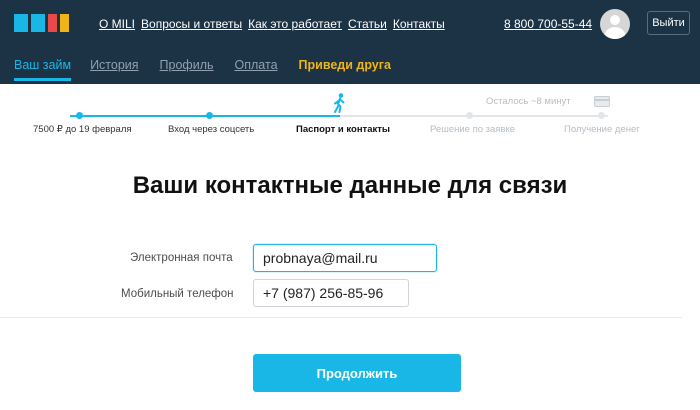  I want to click on mili-logo, so click(41, 23).